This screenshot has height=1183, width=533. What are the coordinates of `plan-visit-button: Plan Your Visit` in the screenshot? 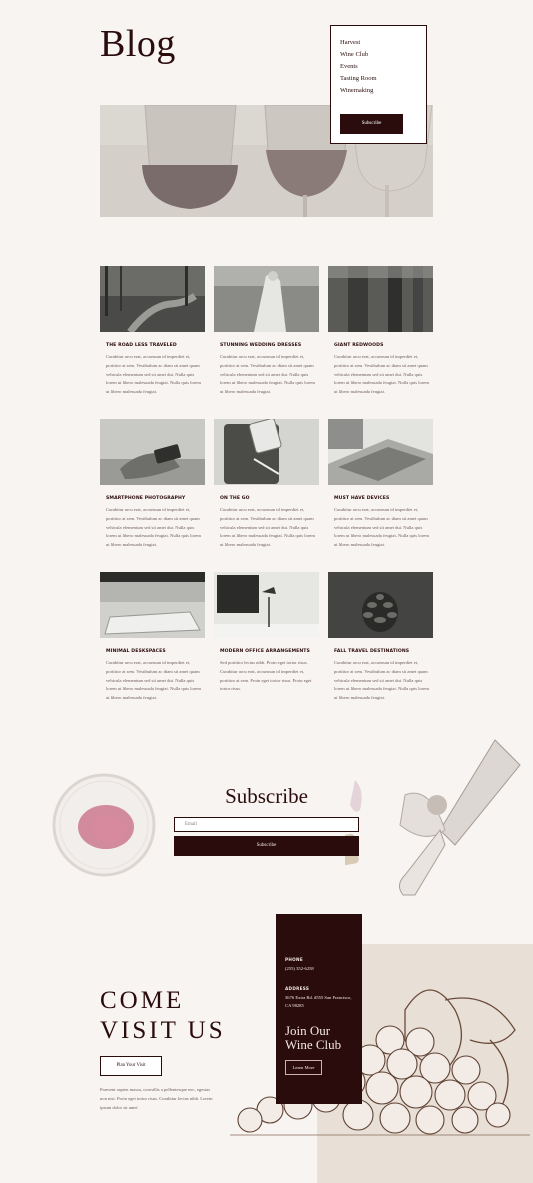 It's located at (131, 1066).